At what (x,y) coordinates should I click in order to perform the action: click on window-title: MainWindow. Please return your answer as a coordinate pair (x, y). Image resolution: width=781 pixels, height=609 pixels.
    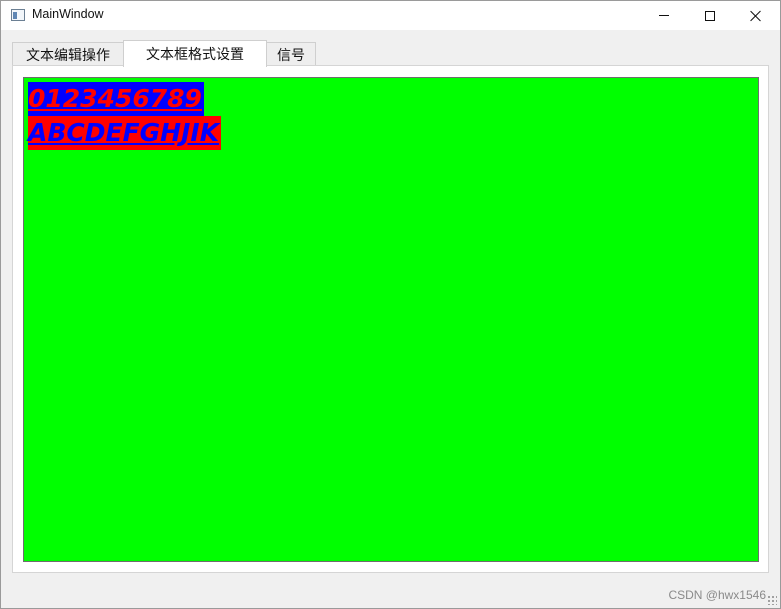
    Looking at the image, I should click on (68, 14).